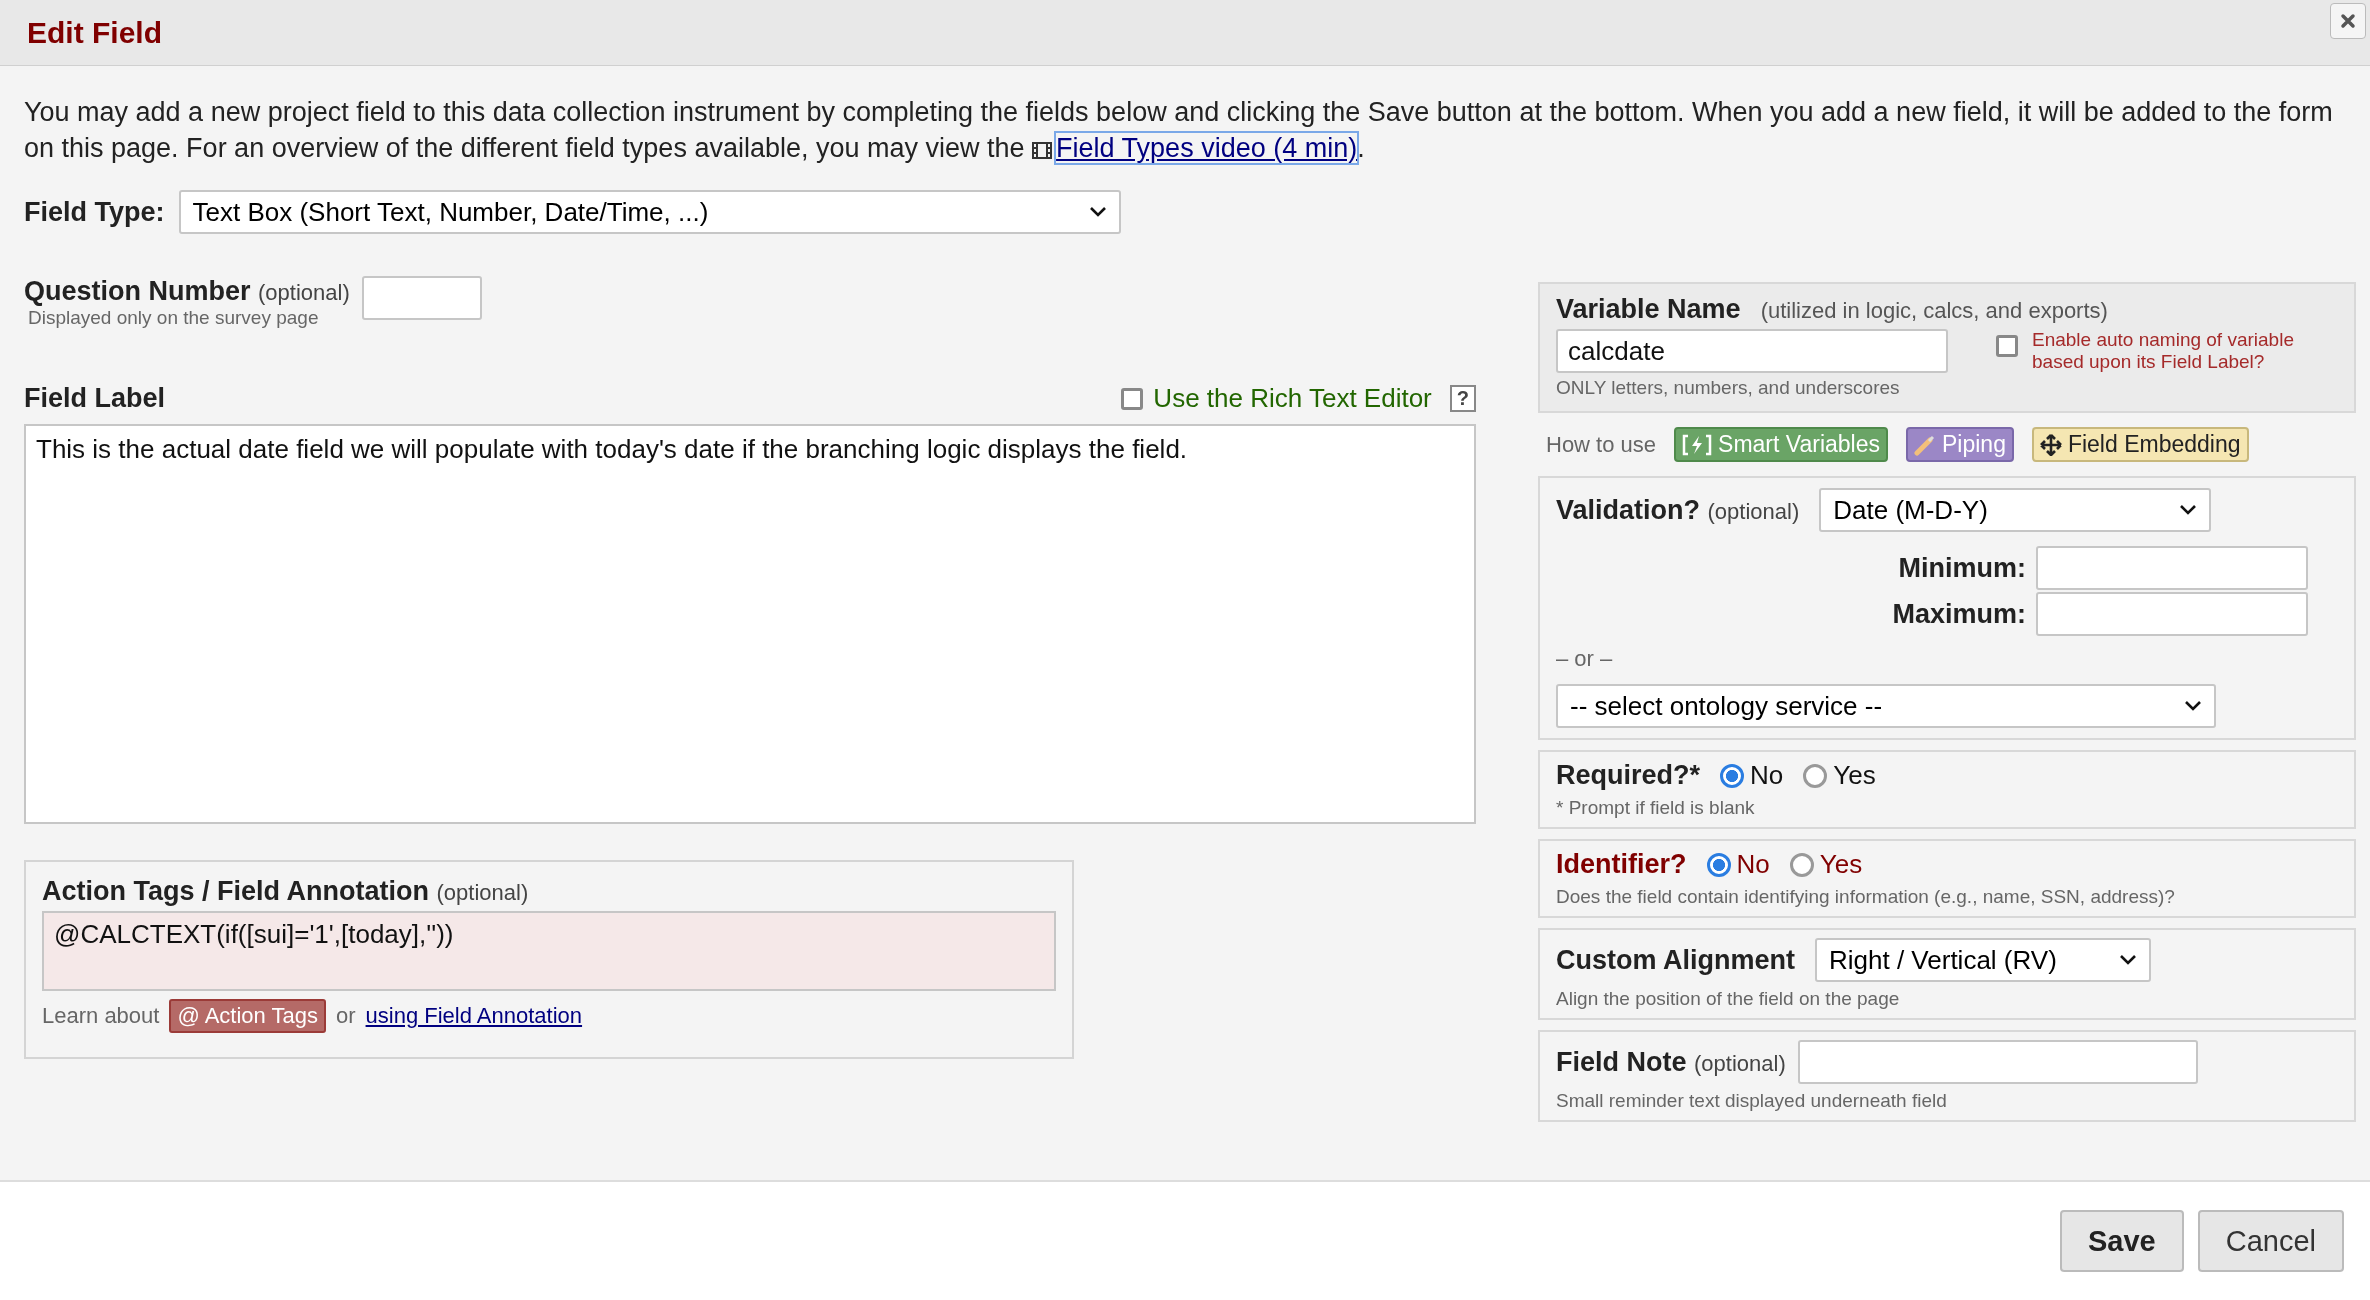 The image size is (2370, 1300). Describe the element at coordinates (101, 1016) in the screenshot. I see `learn-about-text: Learn about` at that location.